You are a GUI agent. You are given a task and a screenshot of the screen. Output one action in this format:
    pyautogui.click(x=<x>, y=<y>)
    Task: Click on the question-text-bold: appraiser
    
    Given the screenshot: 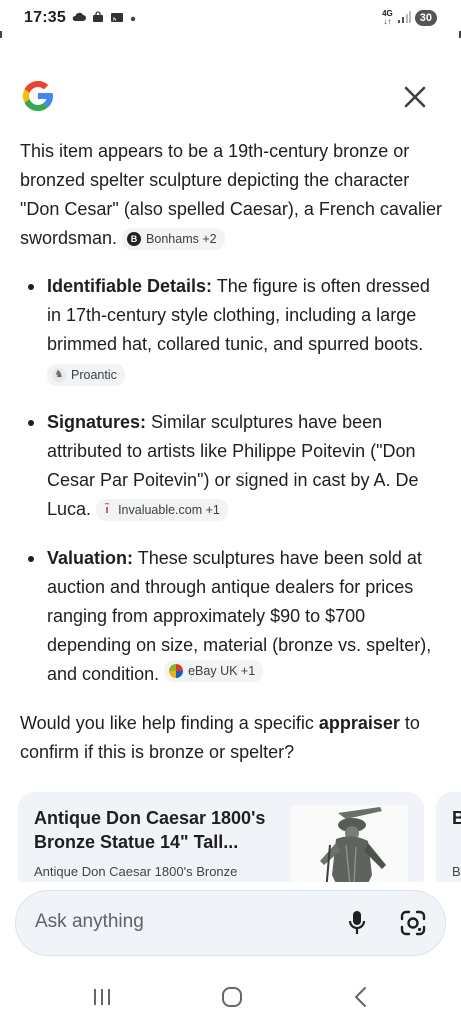 What is the action you would take?
    pyautogui.click(x=359, y=723)
    